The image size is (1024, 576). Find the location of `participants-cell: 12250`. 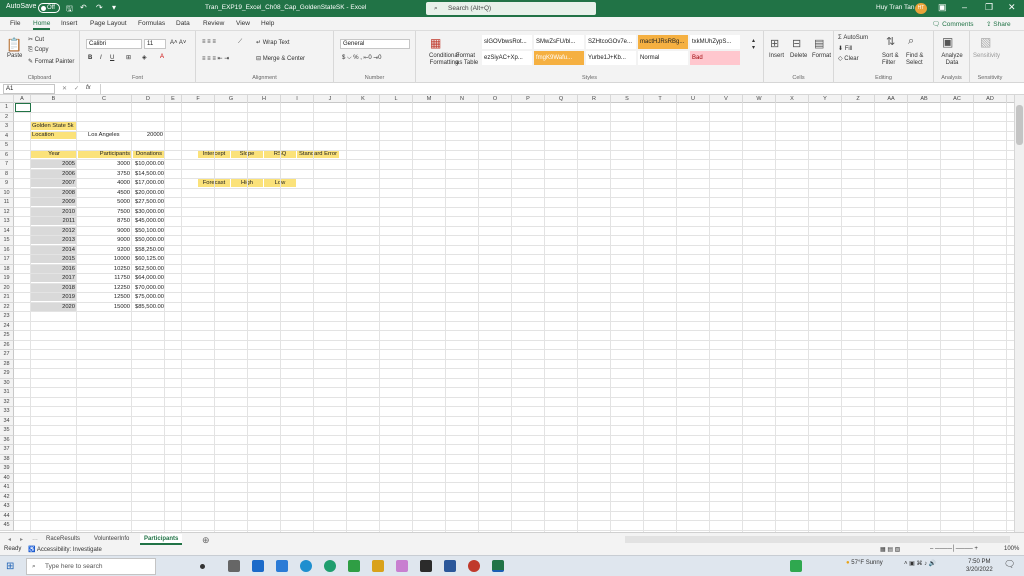

participants-cell: 12250 is located at coordinates (105, 287).